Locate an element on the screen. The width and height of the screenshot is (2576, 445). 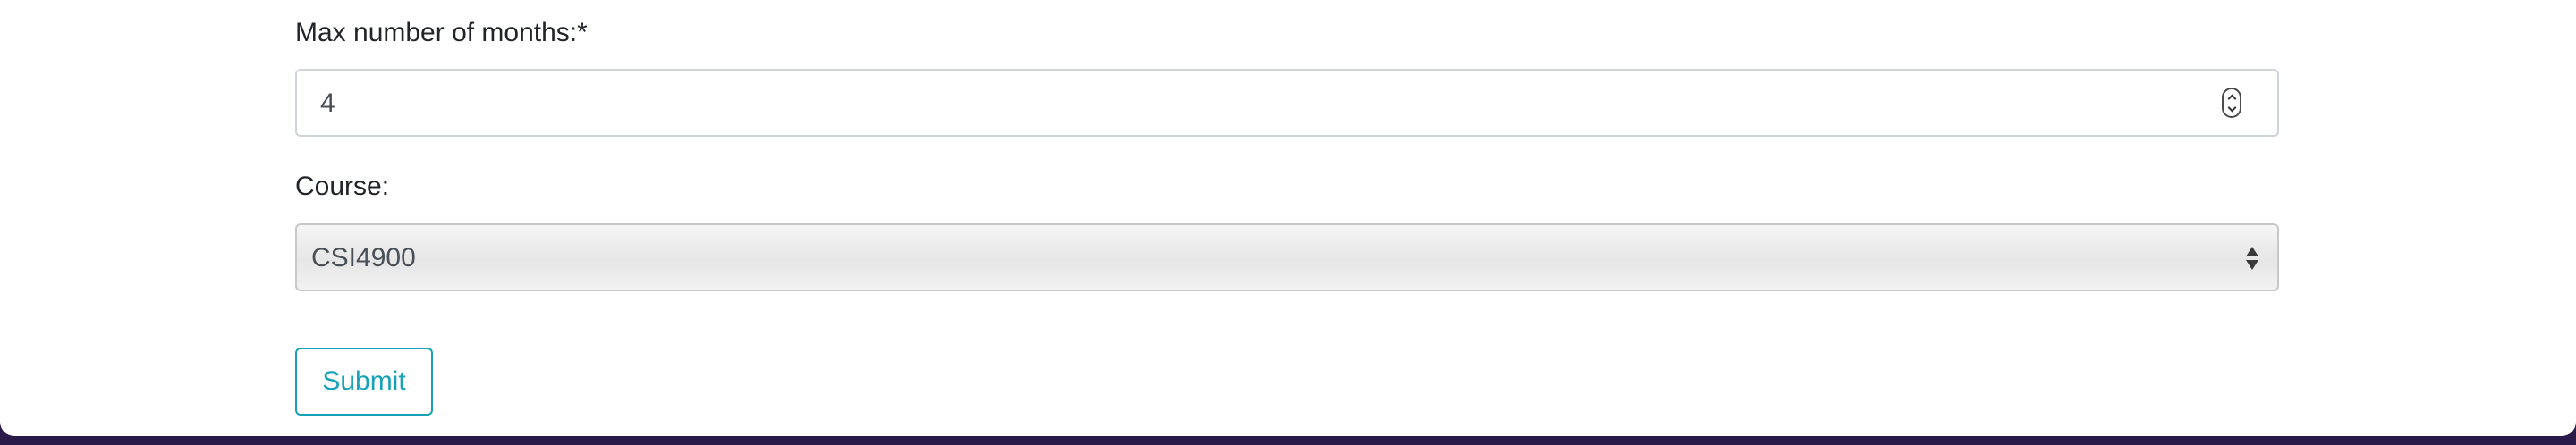
max-months-label: Max number of months:* is located at coordinates (441, 32).